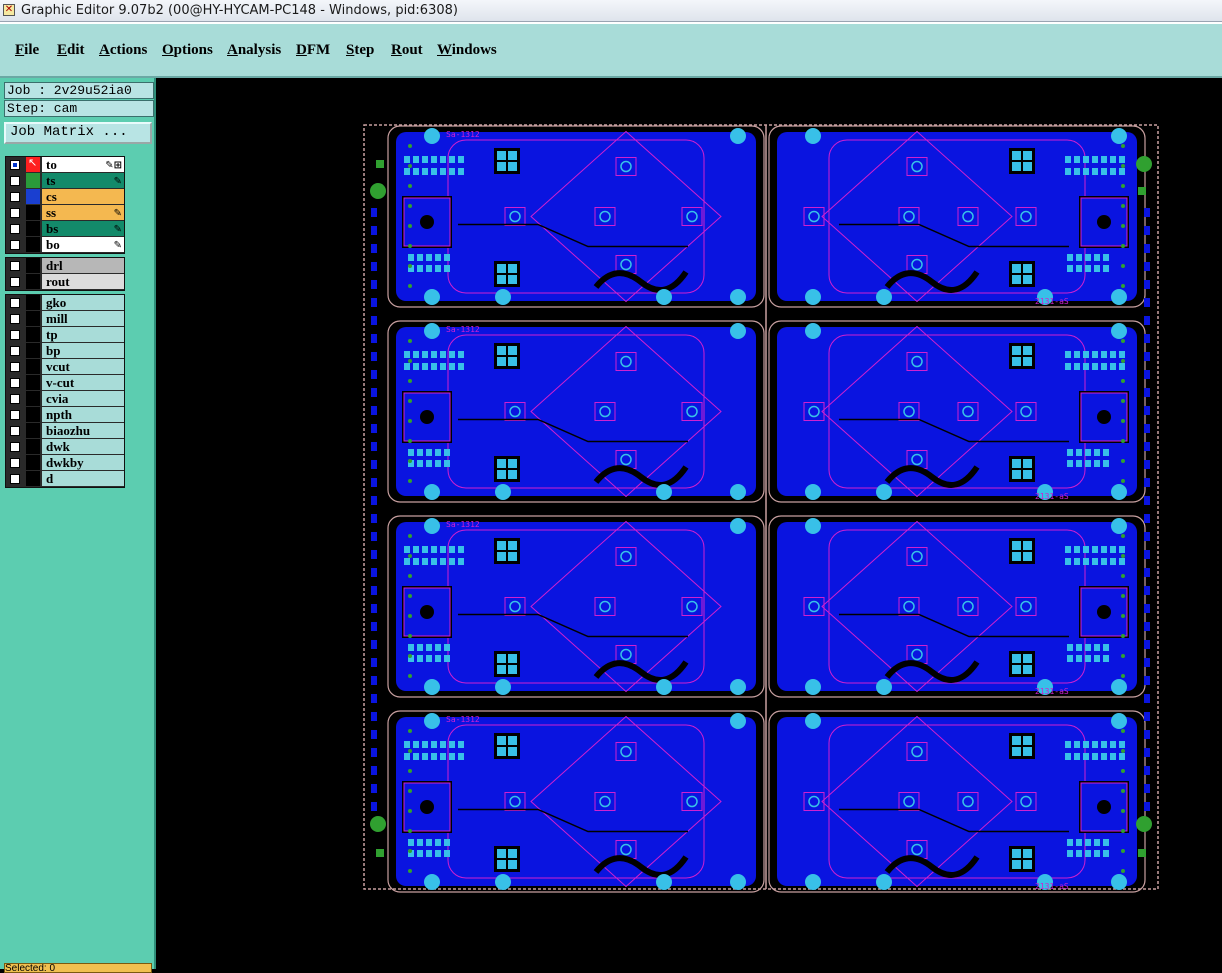 Image resolution: width=1222 pixels, height=973 pixels. I want to click on layer-row-v-cut: v-cut, so click(65, 383).